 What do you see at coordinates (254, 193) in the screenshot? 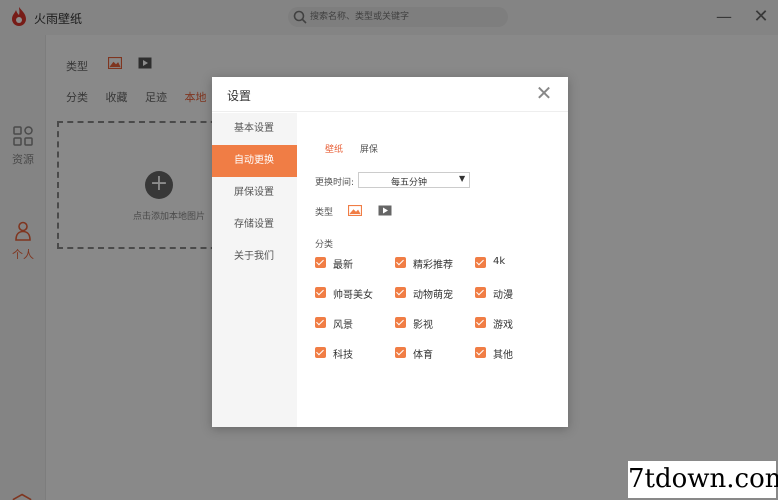
I see `settings-nav-screensaver: 屏保设置` at bounding box center [254, 193].